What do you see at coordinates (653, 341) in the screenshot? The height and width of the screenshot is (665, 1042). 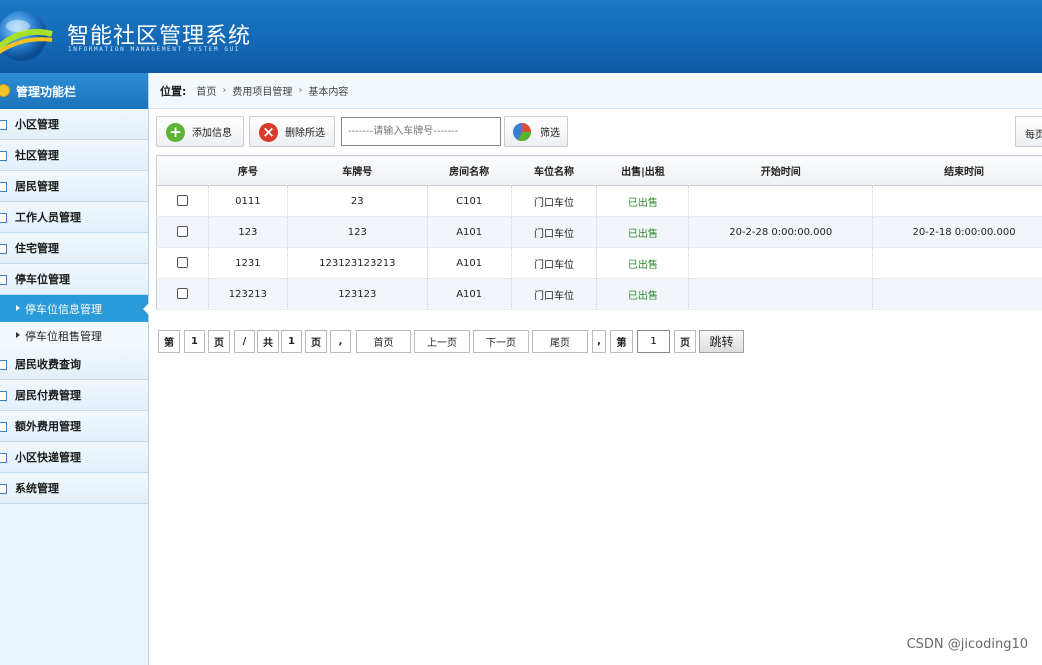 I see `jump-page-input` at bounding box center [653, 341].